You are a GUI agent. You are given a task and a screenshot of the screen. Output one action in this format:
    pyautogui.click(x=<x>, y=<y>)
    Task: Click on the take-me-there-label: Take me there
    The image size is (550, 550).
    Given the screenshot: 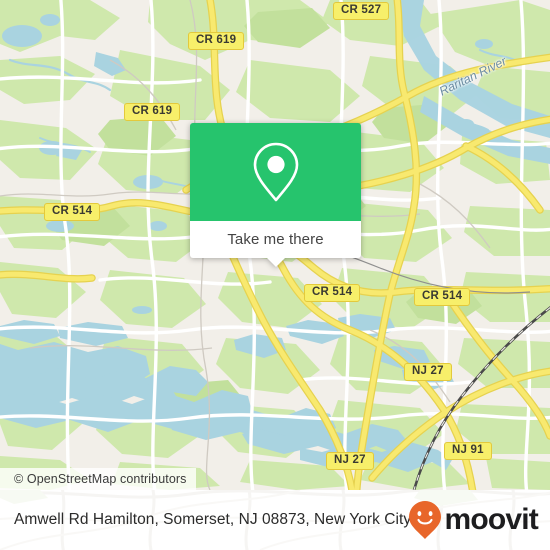 What is the action you would take?
    pyautogui.click(x=275, y=239)
    